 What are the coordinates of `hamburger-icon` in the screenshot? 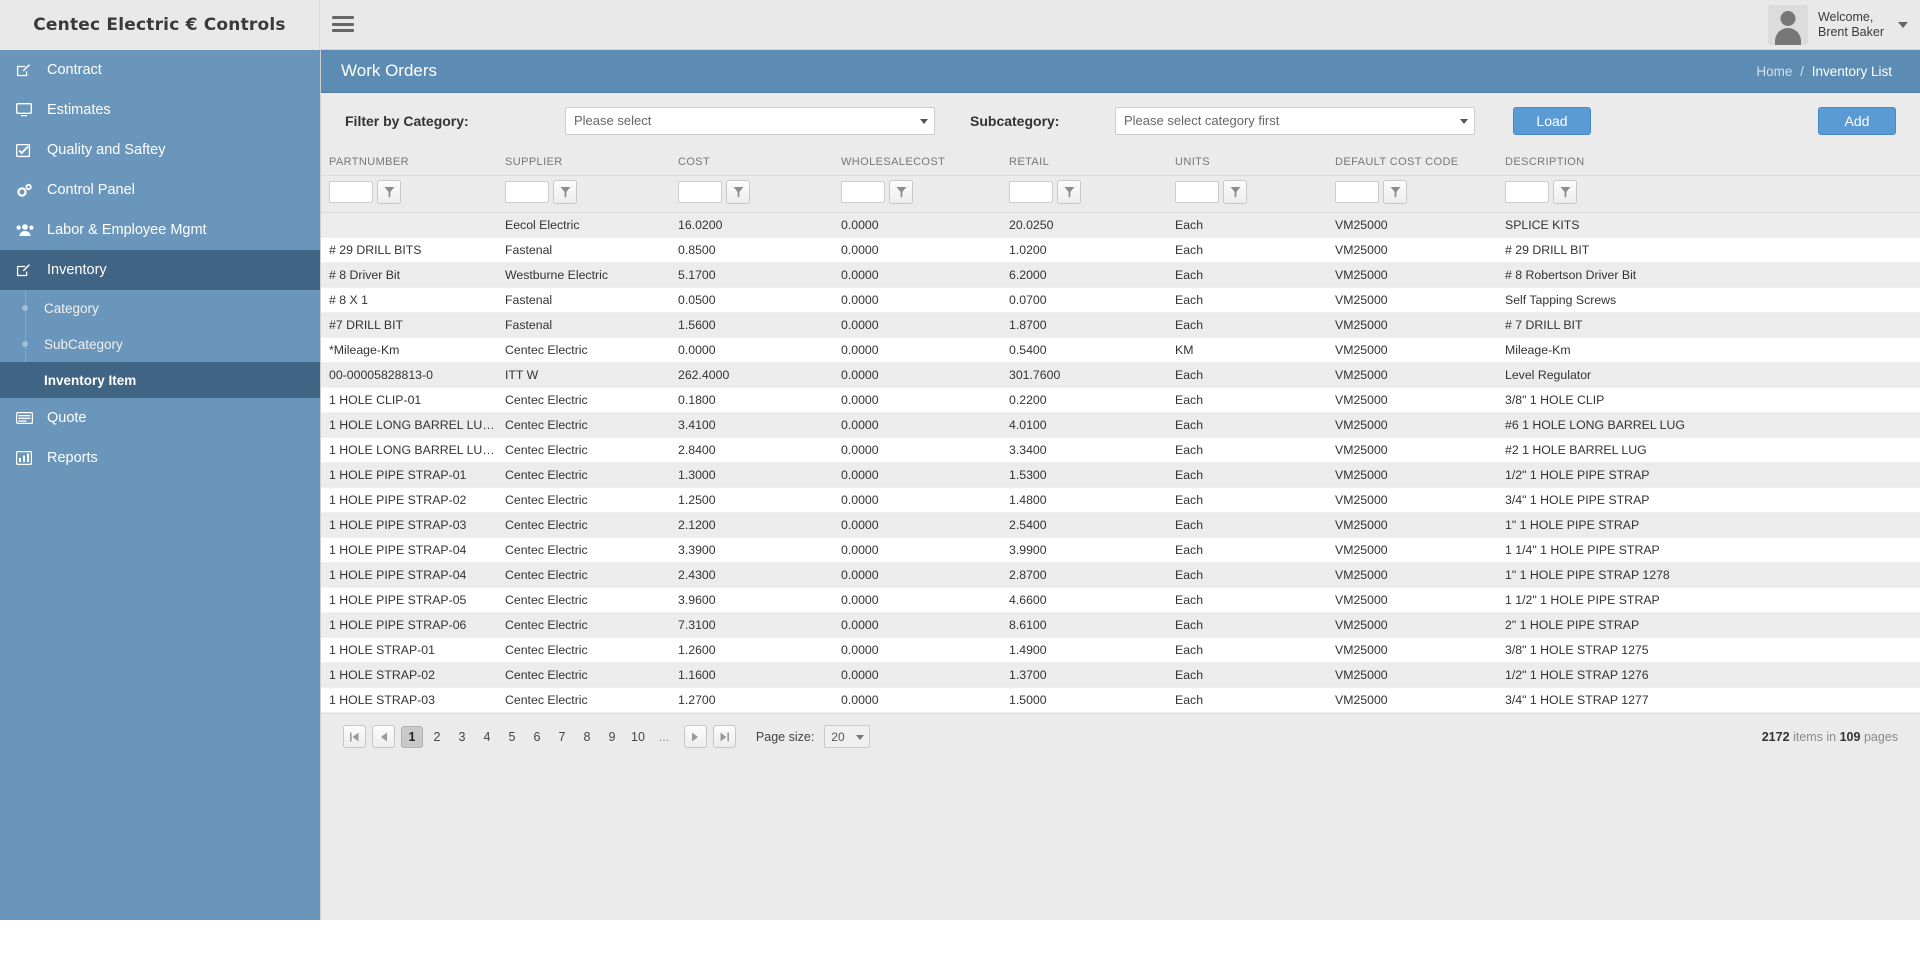 It's located at (343, 24).